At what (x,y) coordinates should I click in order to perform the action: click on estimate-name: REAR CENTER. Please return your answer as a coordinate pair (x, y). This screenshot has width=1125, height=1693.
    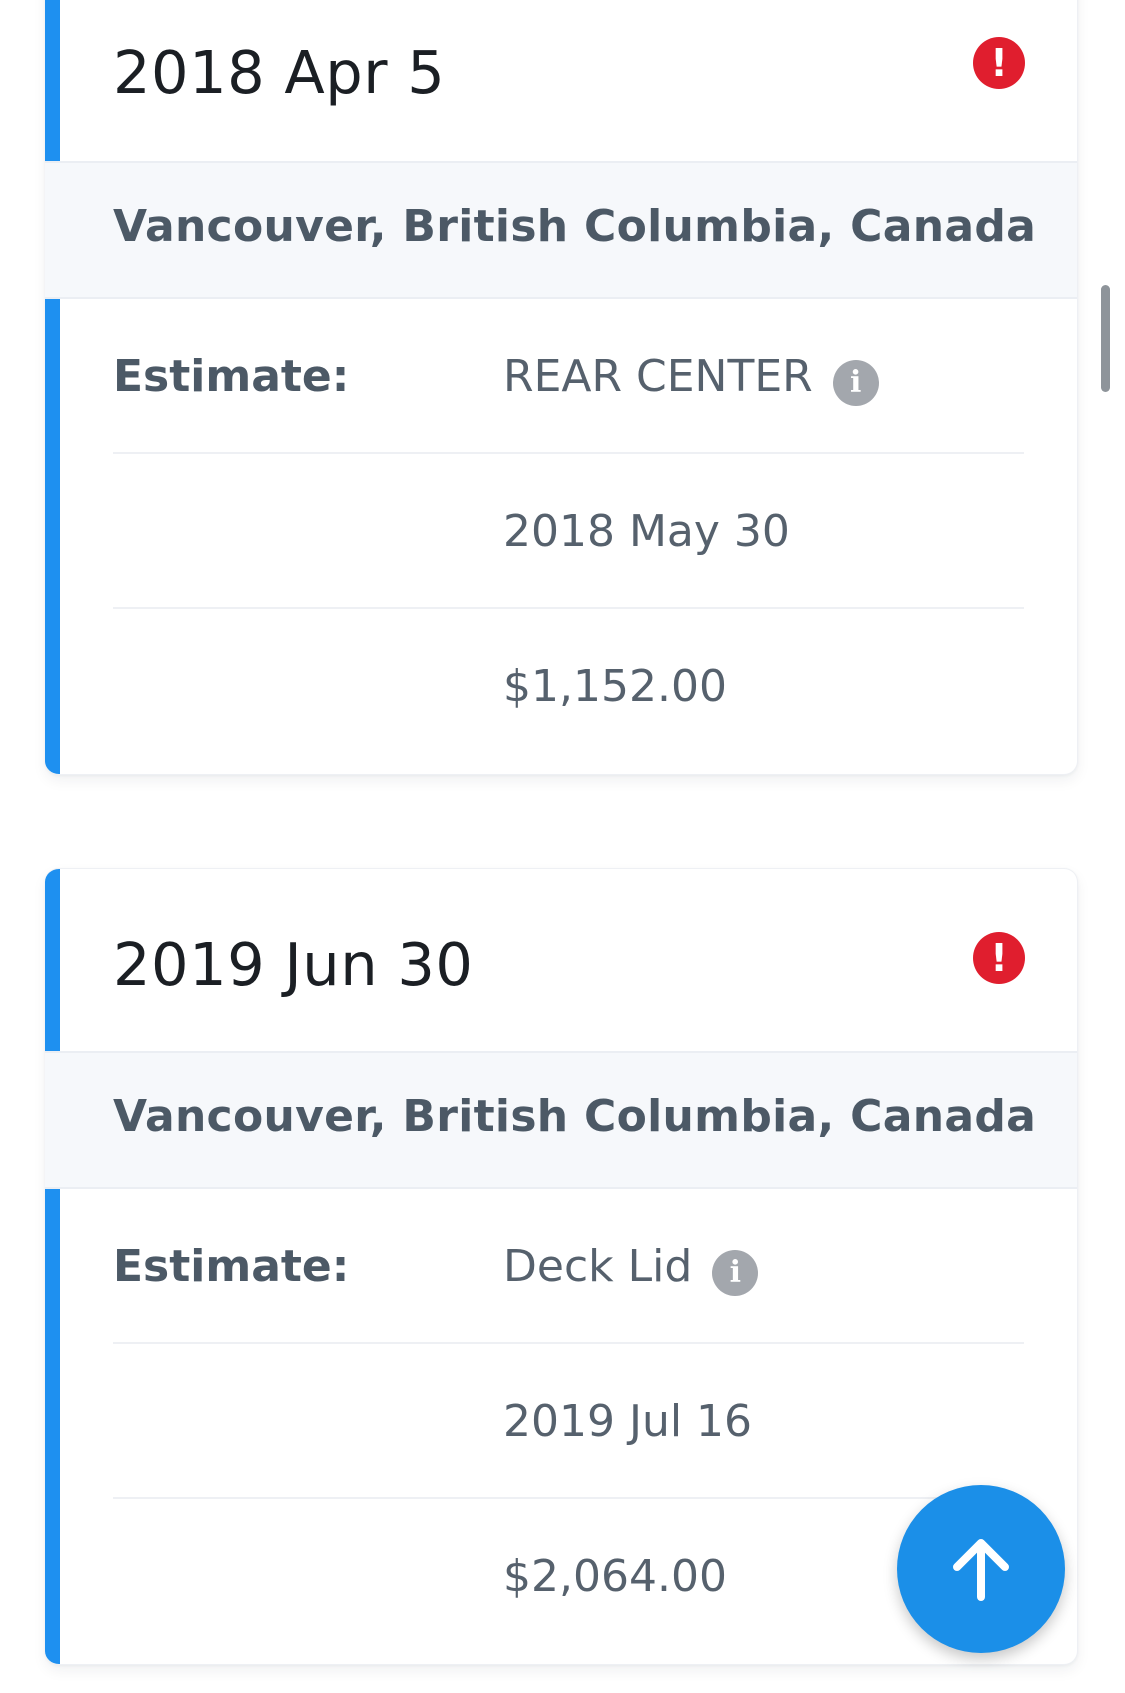
    Looking at the image, I should click on (658, 376).